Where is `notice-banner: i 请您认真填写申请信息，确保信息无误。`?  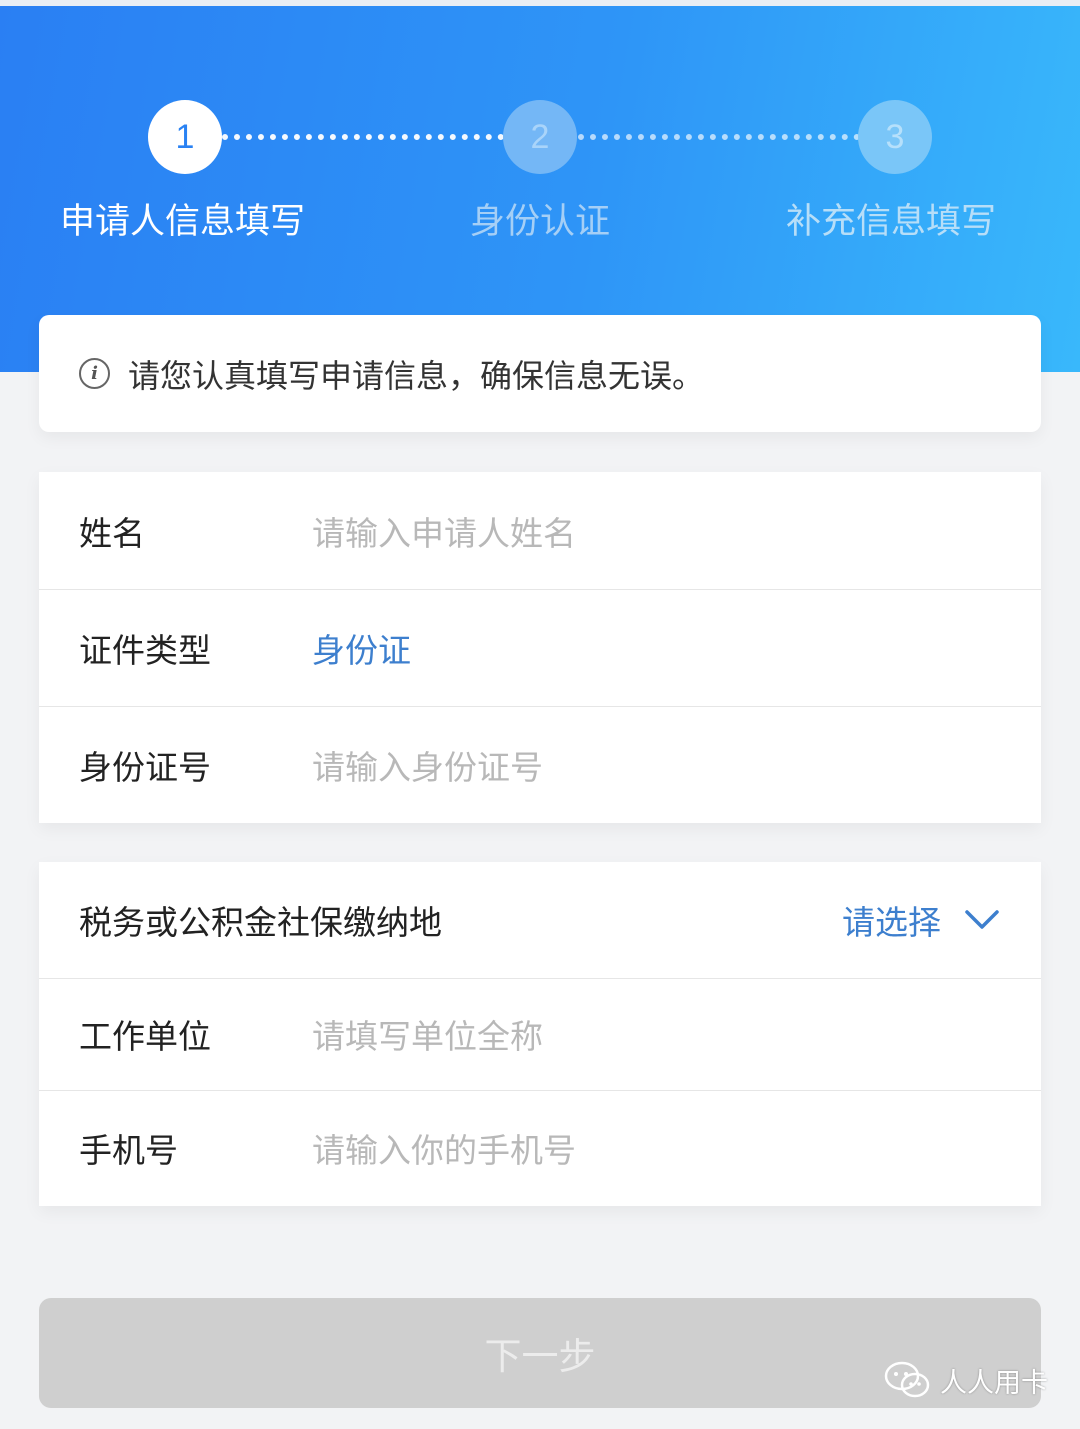 notice-banner: i 请您认真填写申请信息，确保信息无误。 is located at coordinates (540, 373).